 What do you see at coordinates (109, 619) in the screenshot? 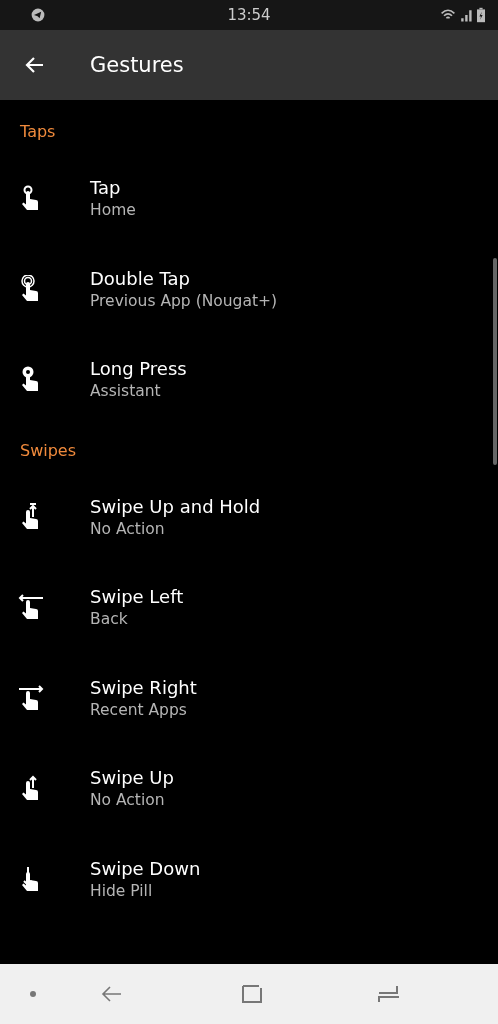
I see `setting-value: Back` at bounding box center [109, 619].